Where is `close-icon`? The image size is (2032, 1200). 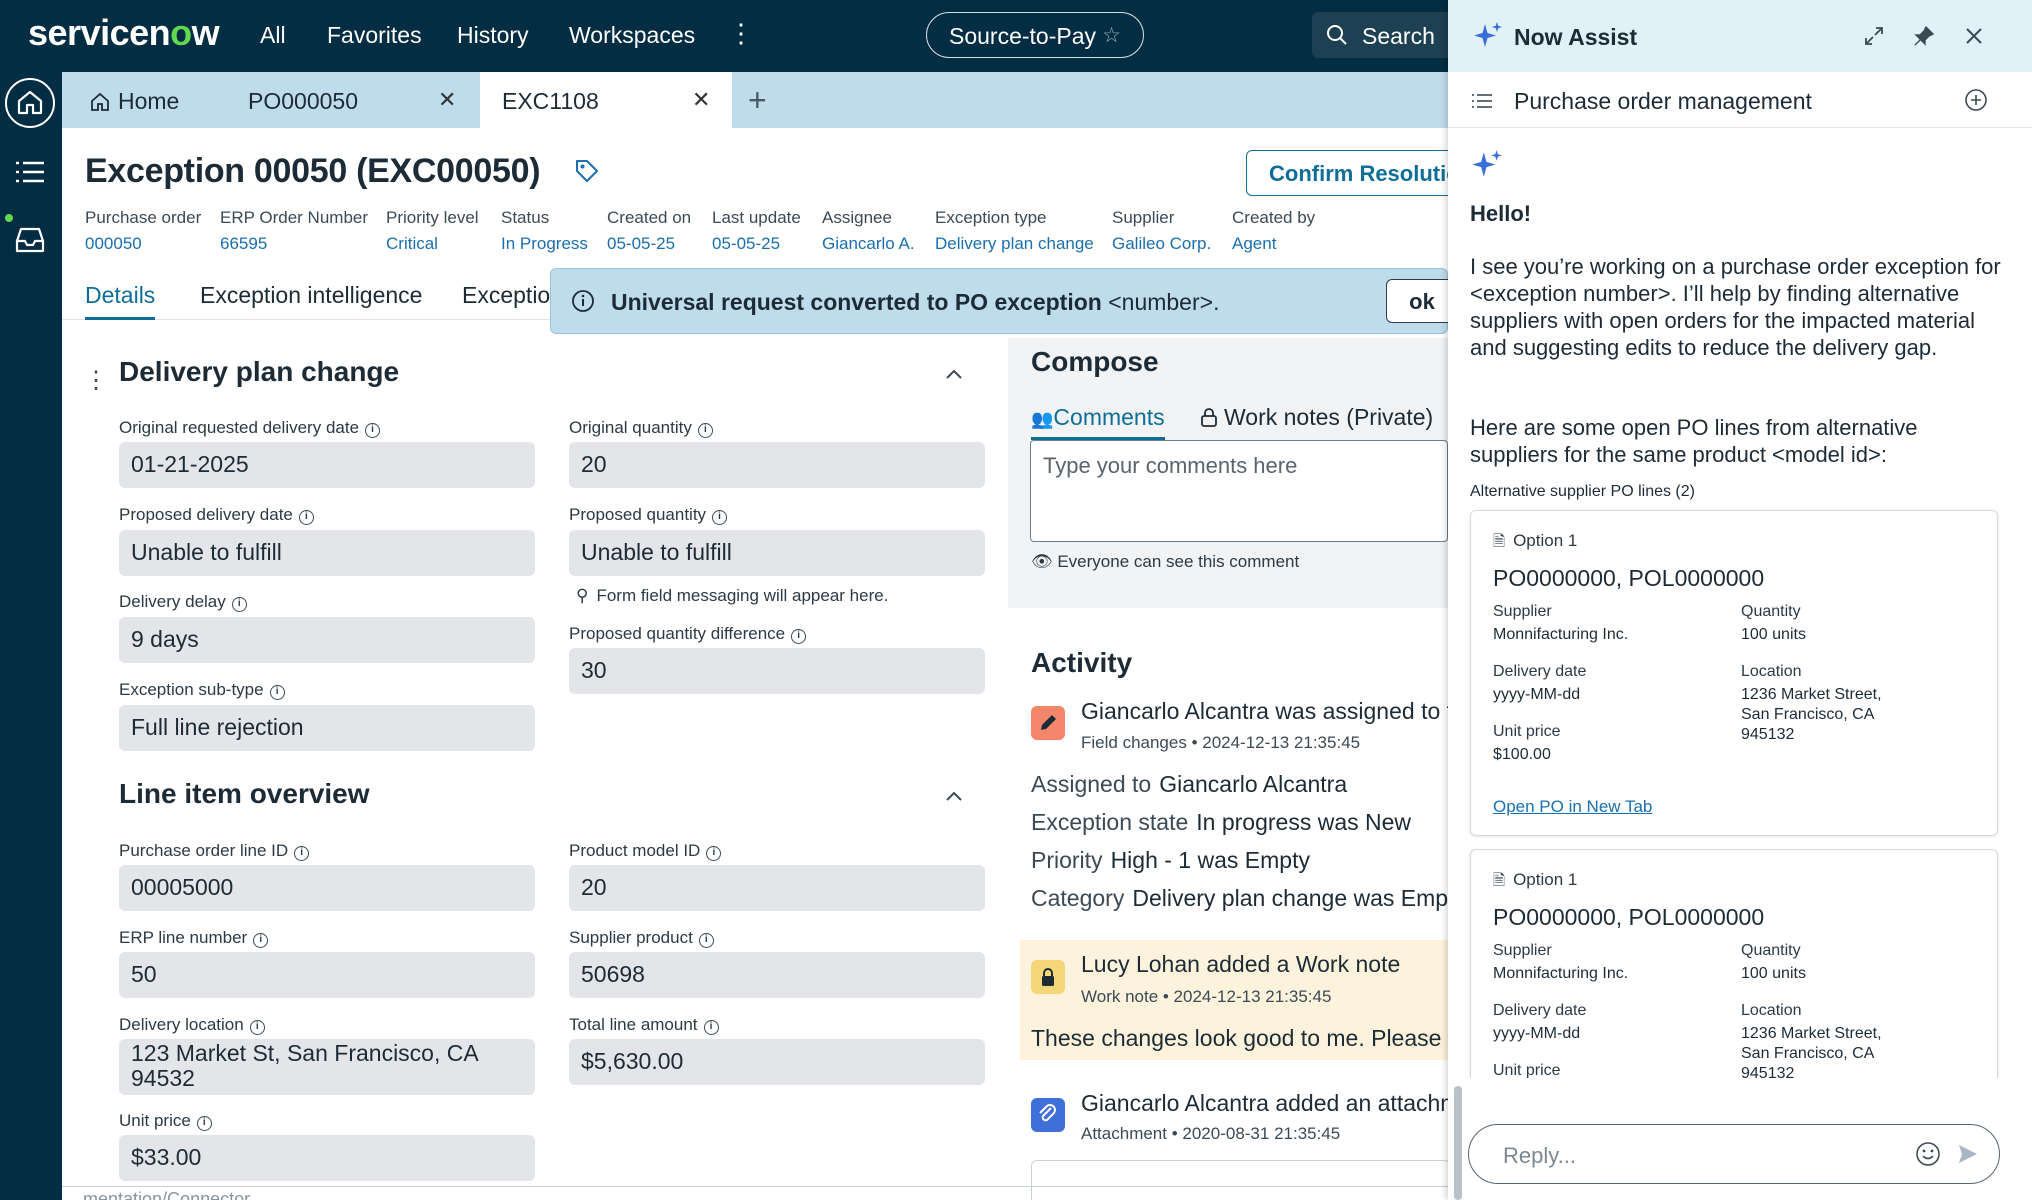 close-icon is located at coordinates (1974, 36).